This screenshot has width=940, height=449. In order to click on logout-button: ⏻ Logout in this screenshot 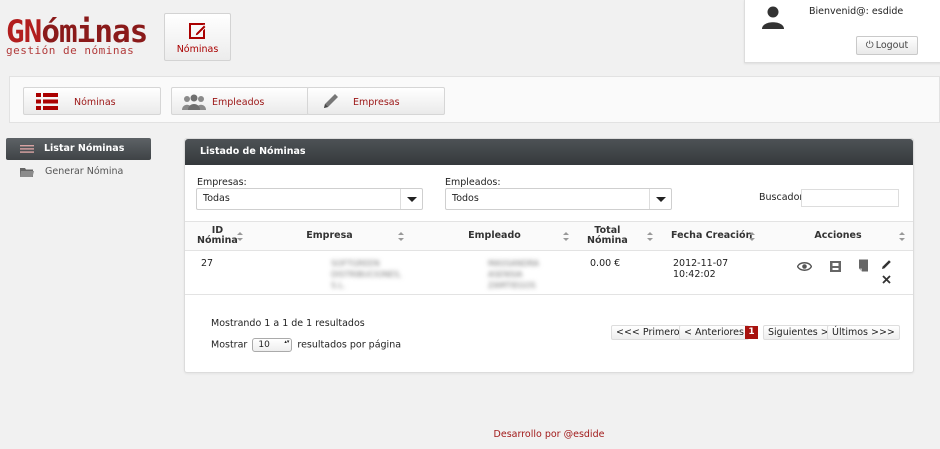, I will do `click(887, 45)`.